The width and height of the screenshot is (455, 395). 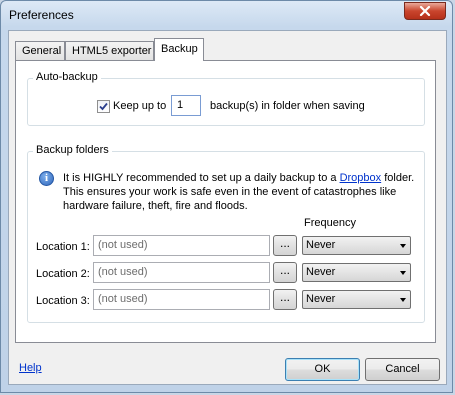 What do you see at coordinates (399, 178) in the screenshot?
I see `info-text-after-link: folder.` at bounding box center [399, 178].